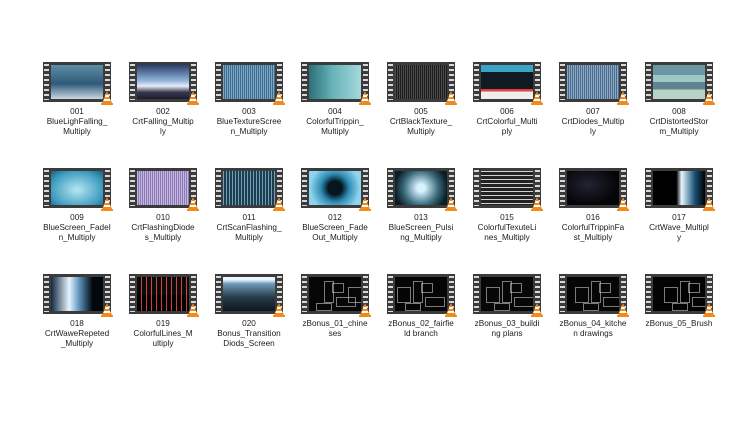 The height and width of the screenshot is (422, 750). Describe the element at coordinates (335, 227) in the screenshot. I see `file-name-label: 012 BlueScreen_Fade Out_Multiply` at that location.